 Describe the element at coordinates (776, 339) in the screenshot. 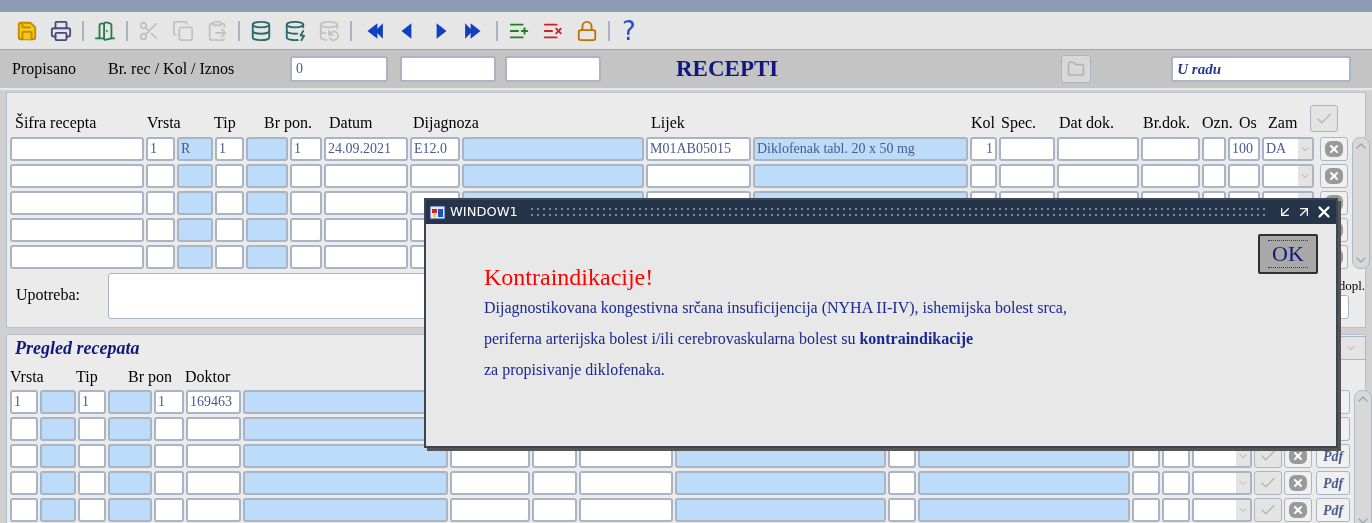

I see `warning-message: Dijagnostikovana kongestivna srčana insuficijencija (NYHA II-IV), ishemijska bolest srca, periferna arterijska bolest i/ili cerebrovaskularna bolest su kontraindikacije za propisivanje diklofenaka.` at that location.